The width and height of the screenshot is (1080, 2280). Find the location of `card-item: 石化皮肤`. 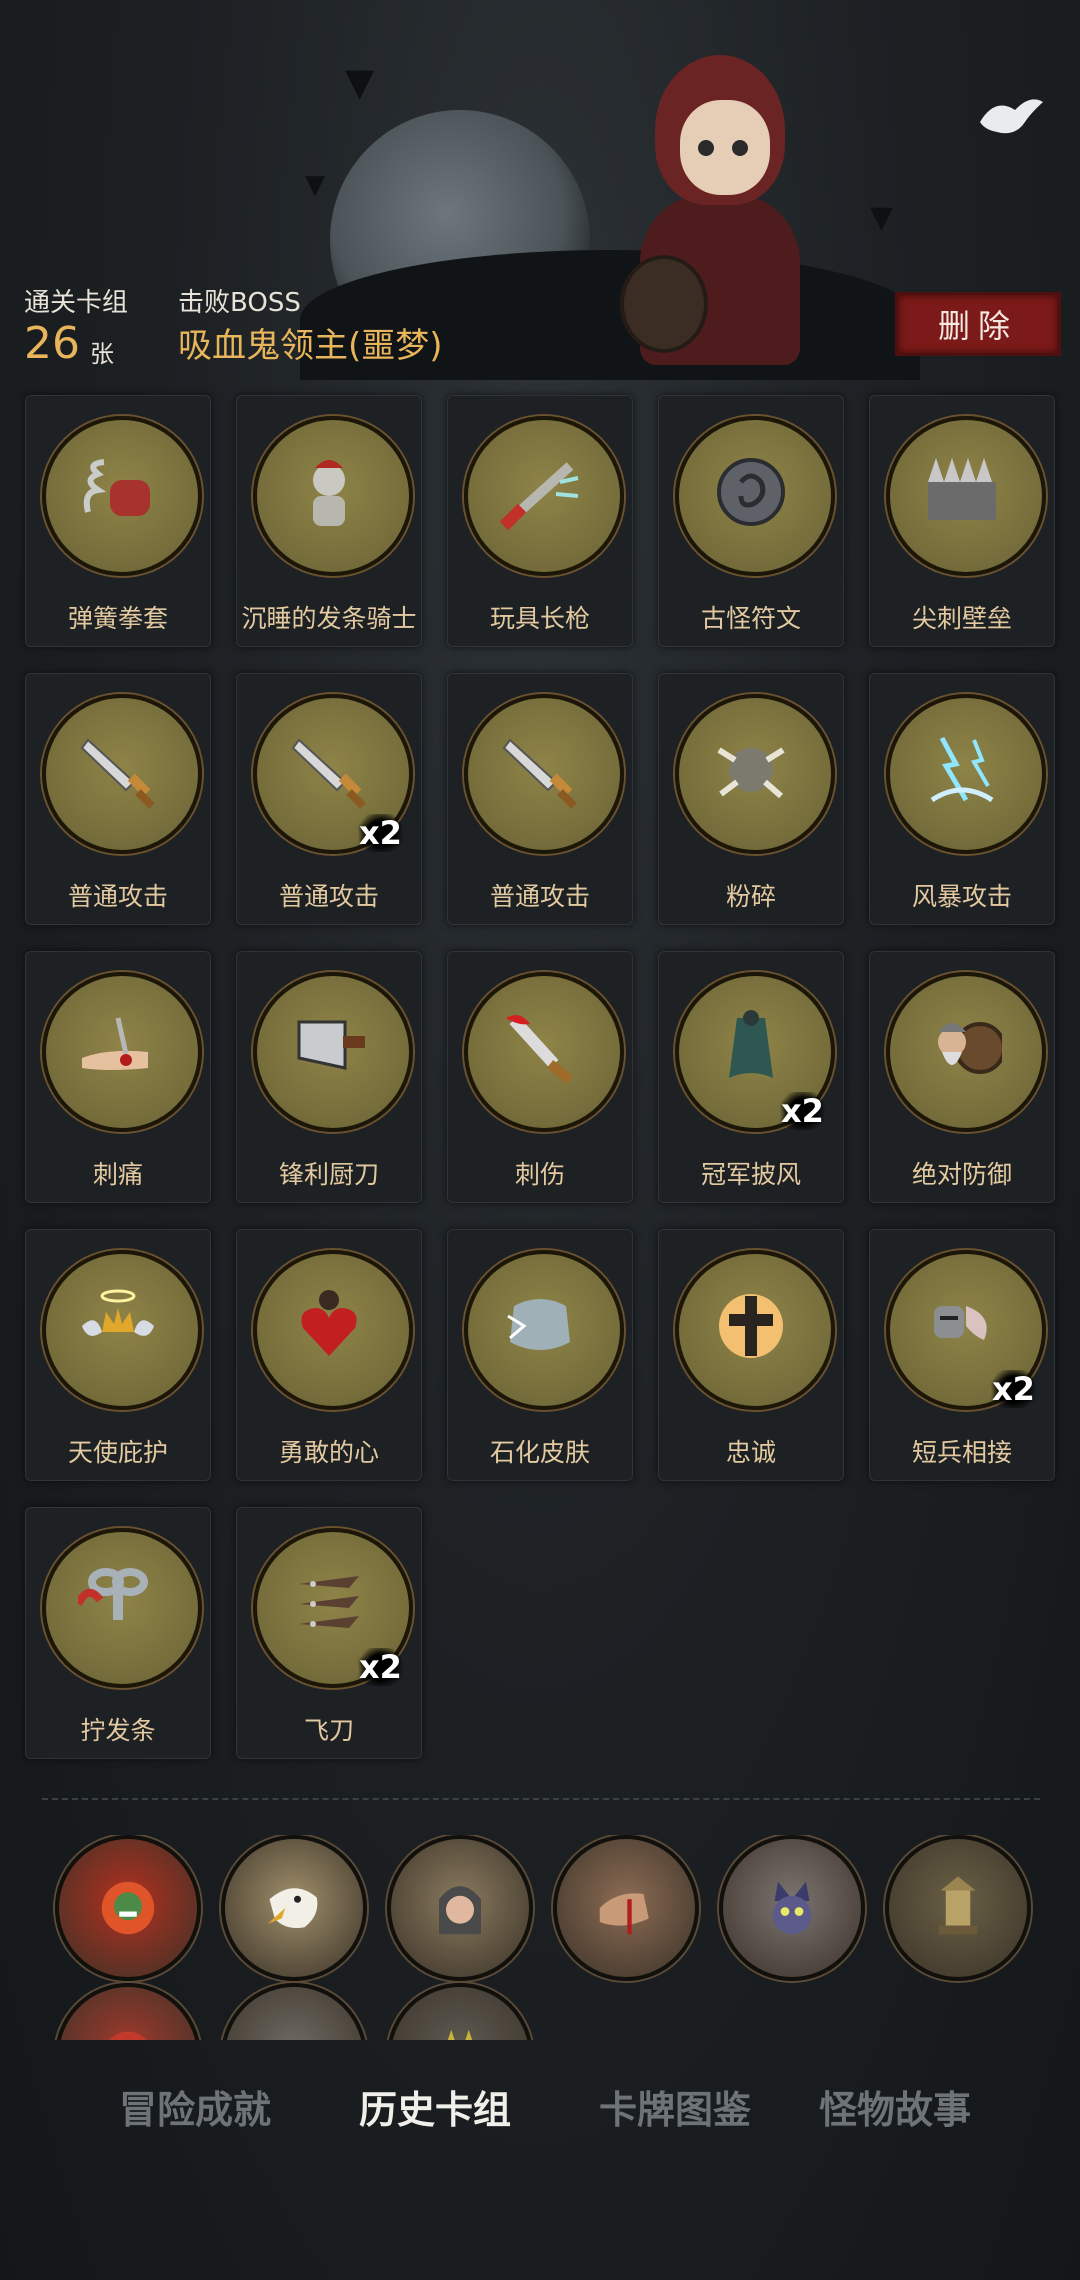

card-item: 石化皮肤 is located at coordinates (540, 1355).